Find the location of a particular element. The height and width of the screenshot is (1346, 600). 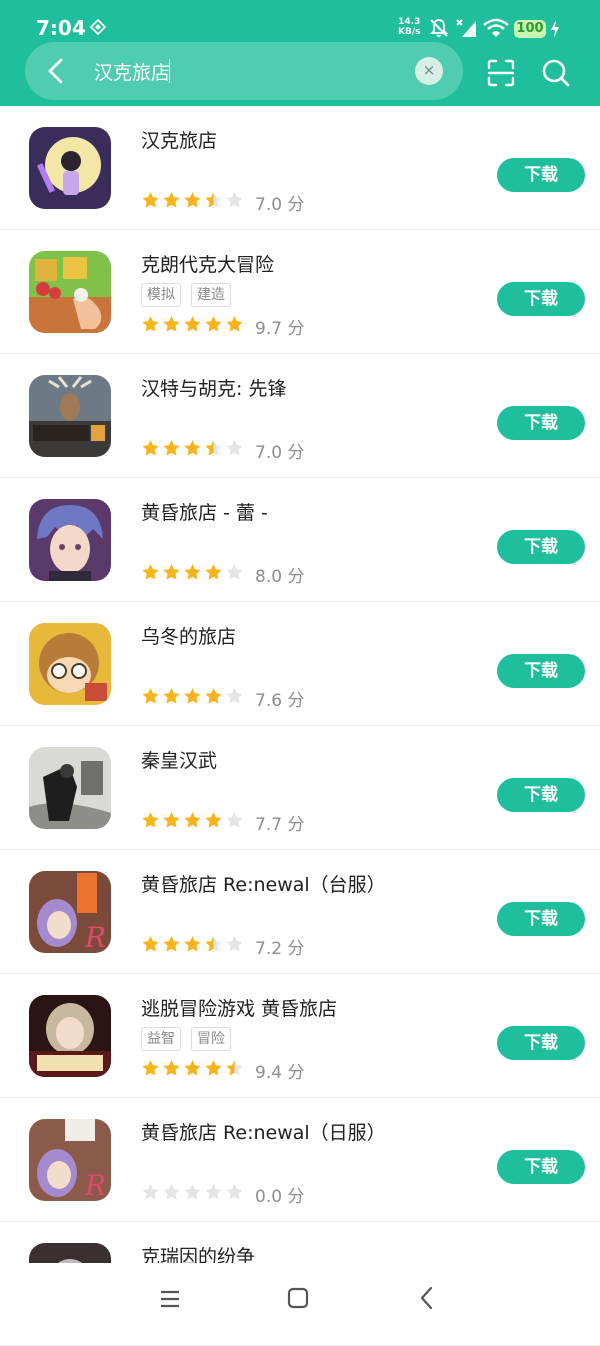

rating-score: 0.0 分 is located at coordinates (280, 1197).